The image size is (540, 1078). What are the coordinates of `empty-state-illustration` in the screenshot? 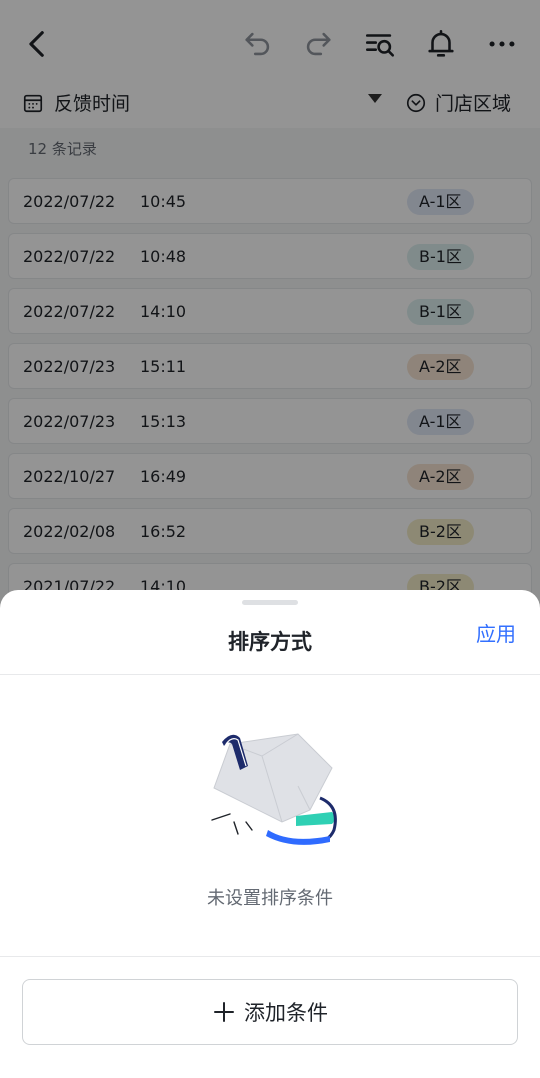 It's located at (274, 789).